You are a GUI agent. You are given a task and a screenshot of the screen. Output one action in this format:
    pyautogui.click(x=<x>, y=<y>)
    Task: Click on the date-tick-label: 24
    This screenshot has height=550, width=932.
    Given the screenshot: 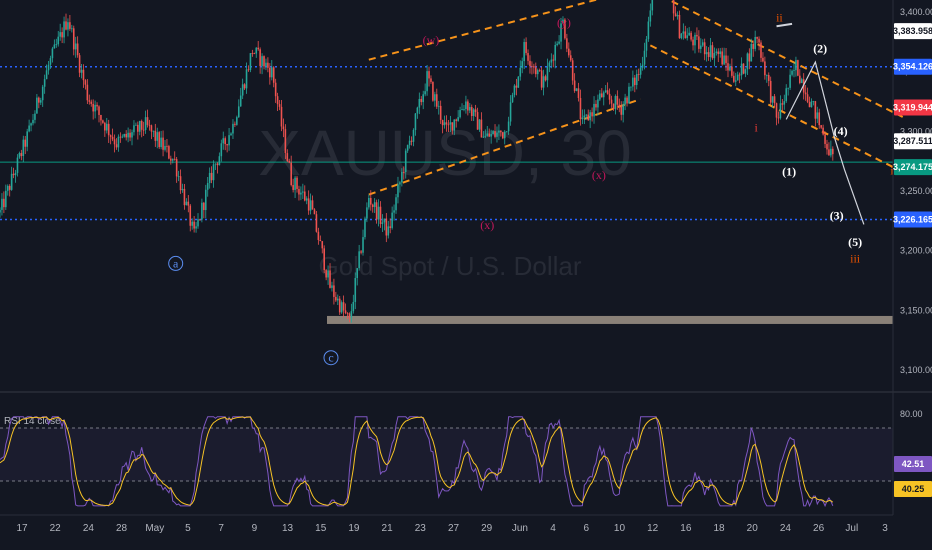 What is the action you would take?
    pyautogui.click(x=786, y=528)
    